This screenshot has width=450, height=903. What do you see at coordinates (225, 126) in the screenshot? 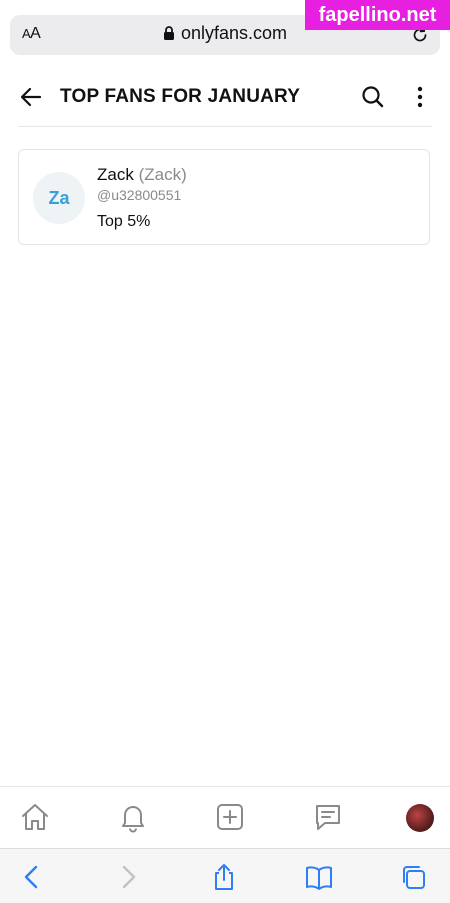
I see `header-divider` at bounding box center [225, 126].